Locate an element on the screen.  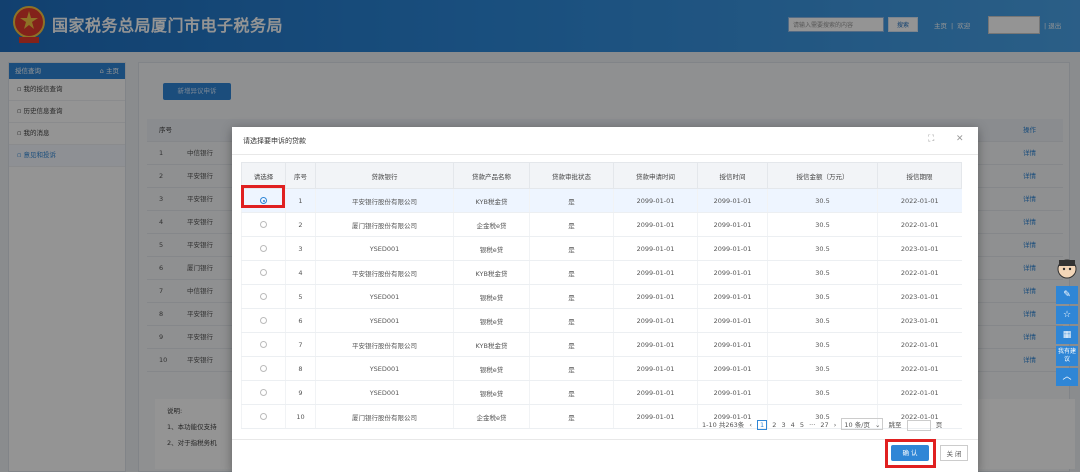
page-5: 5 is located at coordinates (802, 425).